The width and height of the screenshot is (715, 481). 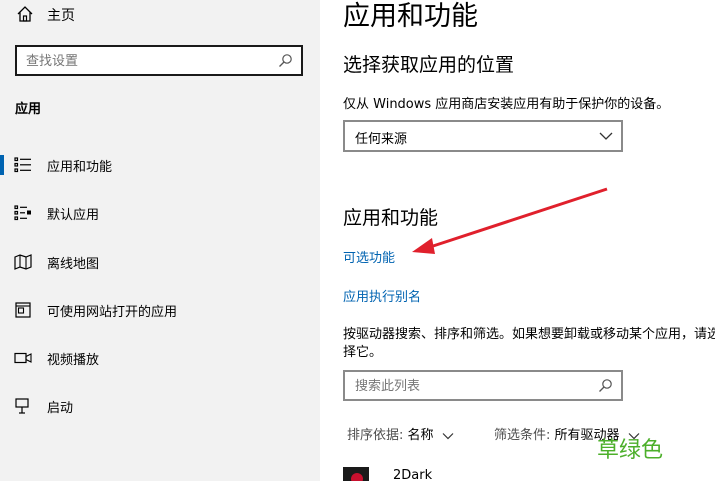 I want to click on apps-features-heading: 应用和功能, so click(x=391, y=218).